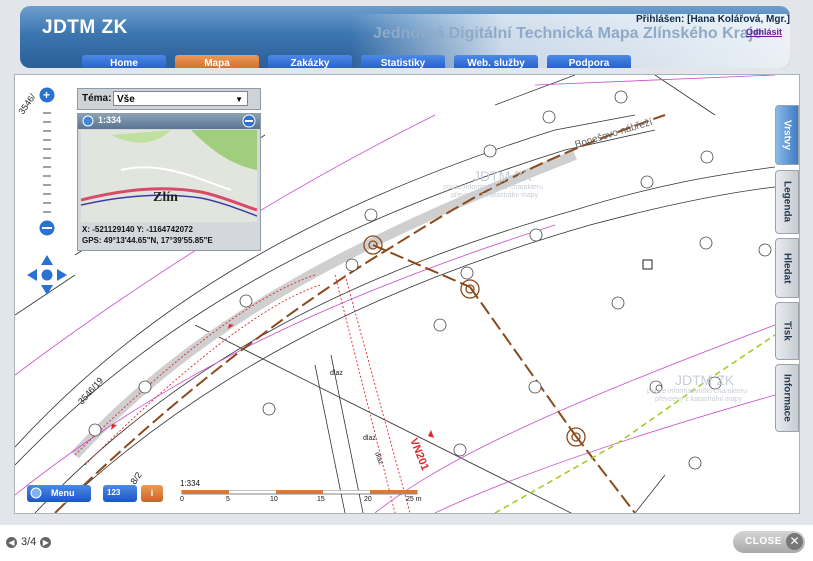  What do you see at coordinates (403, 61) in the screenshot?
I see `nav-statistiky: Statistiky` at bounding box center [403, 61].